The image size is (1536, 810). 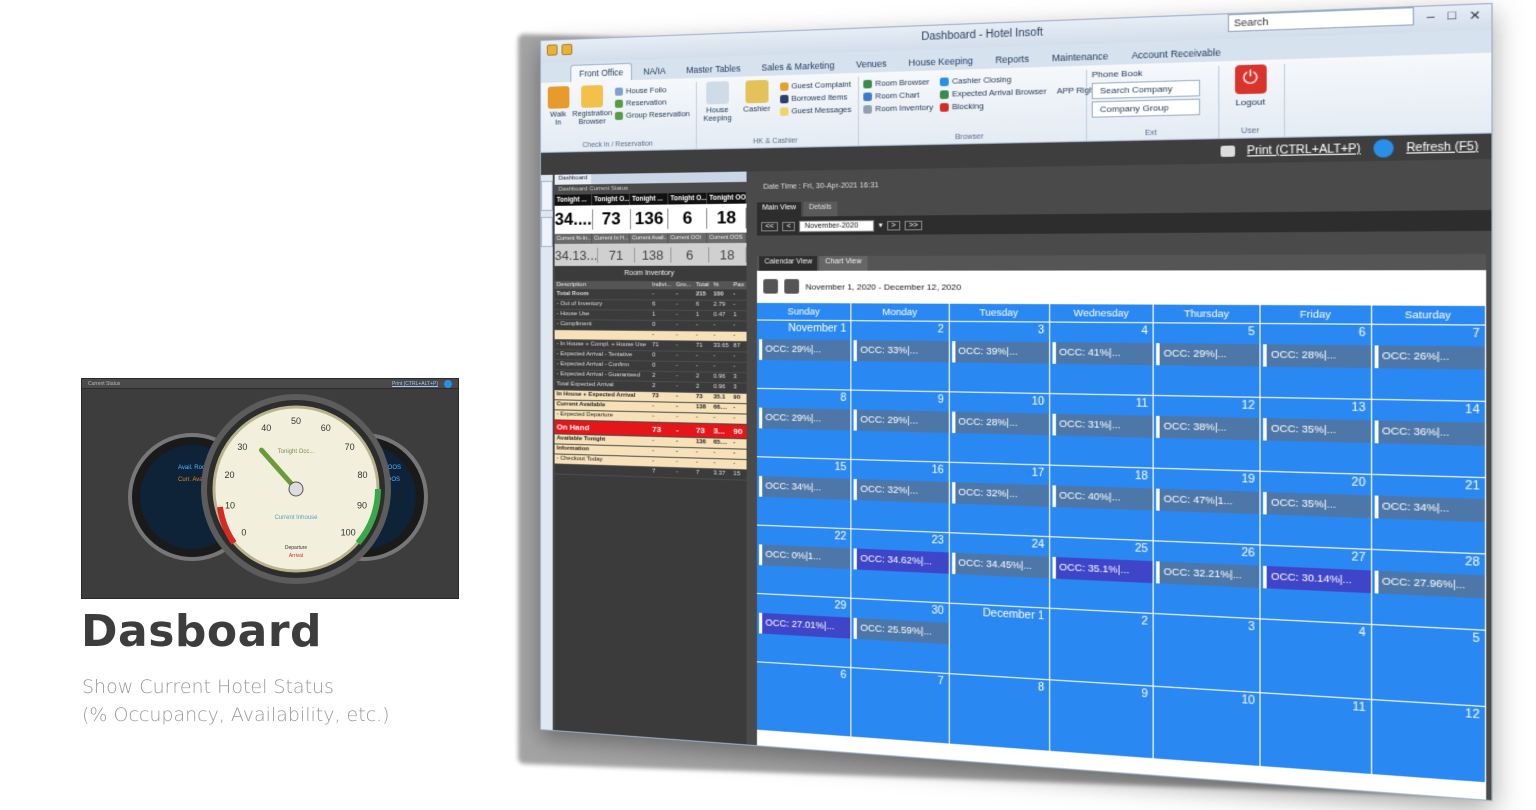 What do you see at coordinates (898, 107) in the screenshot?
I see `room-inventory-button: Room Inventory` at bounding box center [898, 107].